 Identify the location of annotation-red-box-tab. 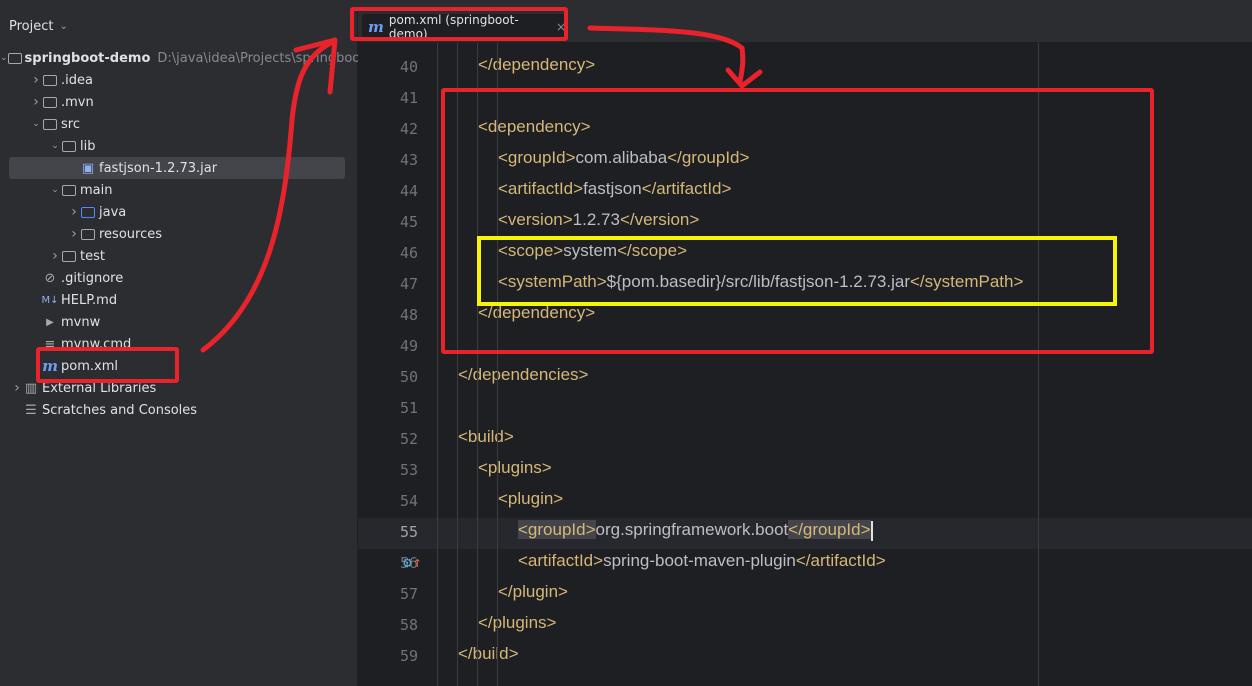
(459, 24).